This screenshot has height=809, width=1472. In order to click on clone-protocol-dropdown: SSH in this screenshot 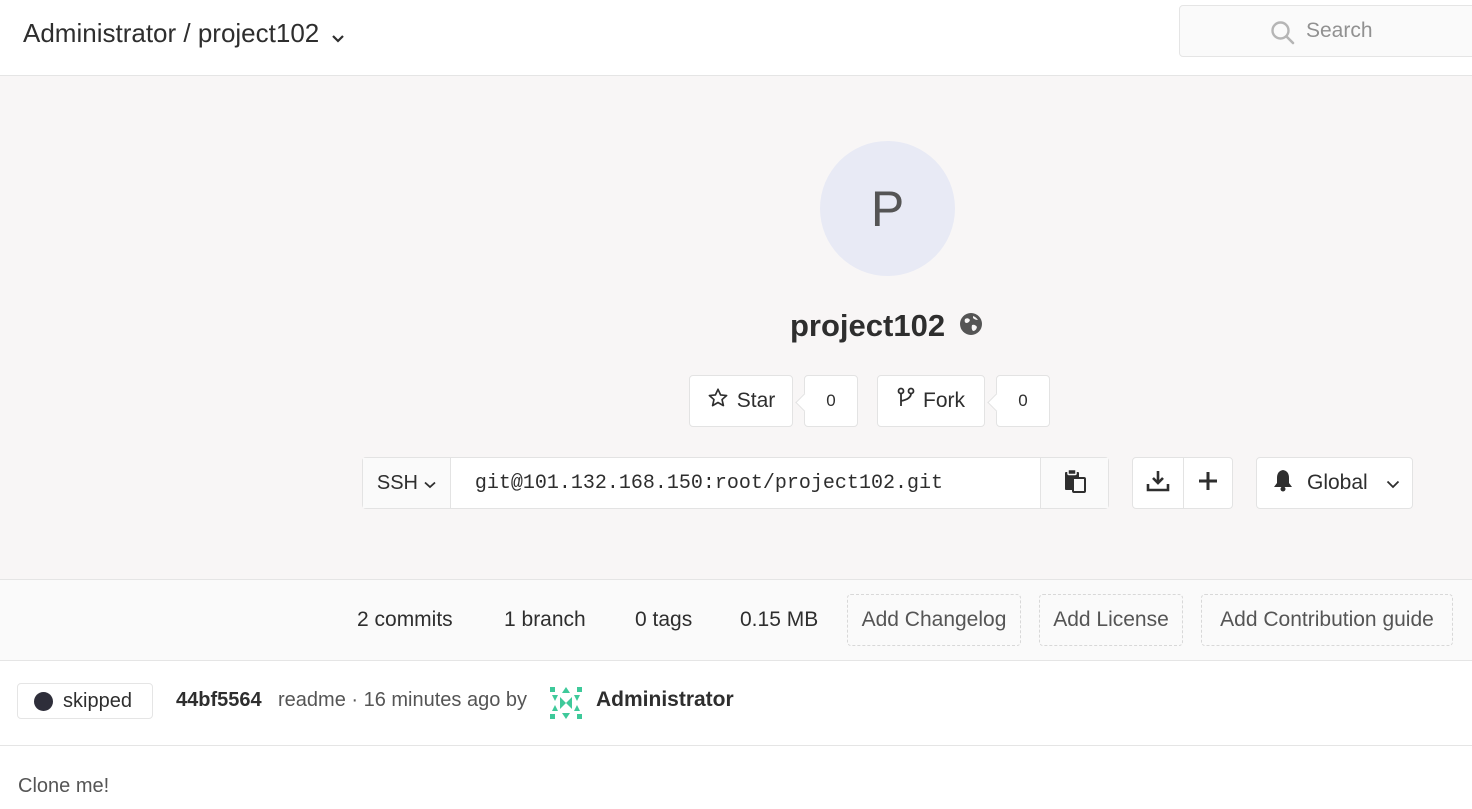, I will do `click(407, 483)`.